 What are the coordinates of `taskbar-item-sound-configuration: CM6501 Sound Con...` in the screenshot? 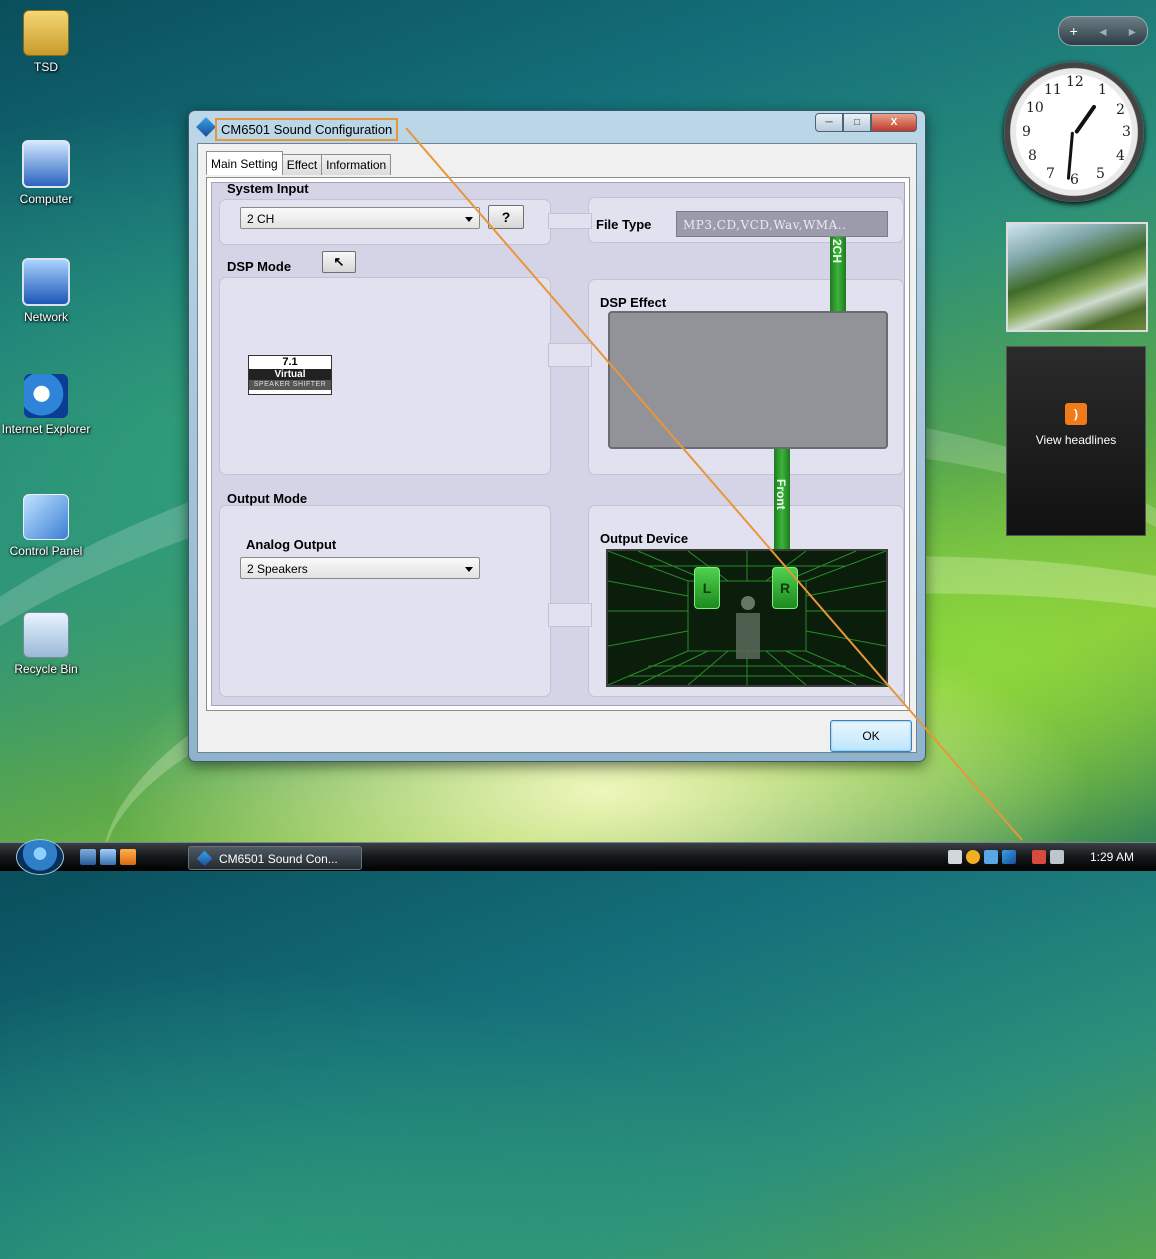 It's located at (275, 858).